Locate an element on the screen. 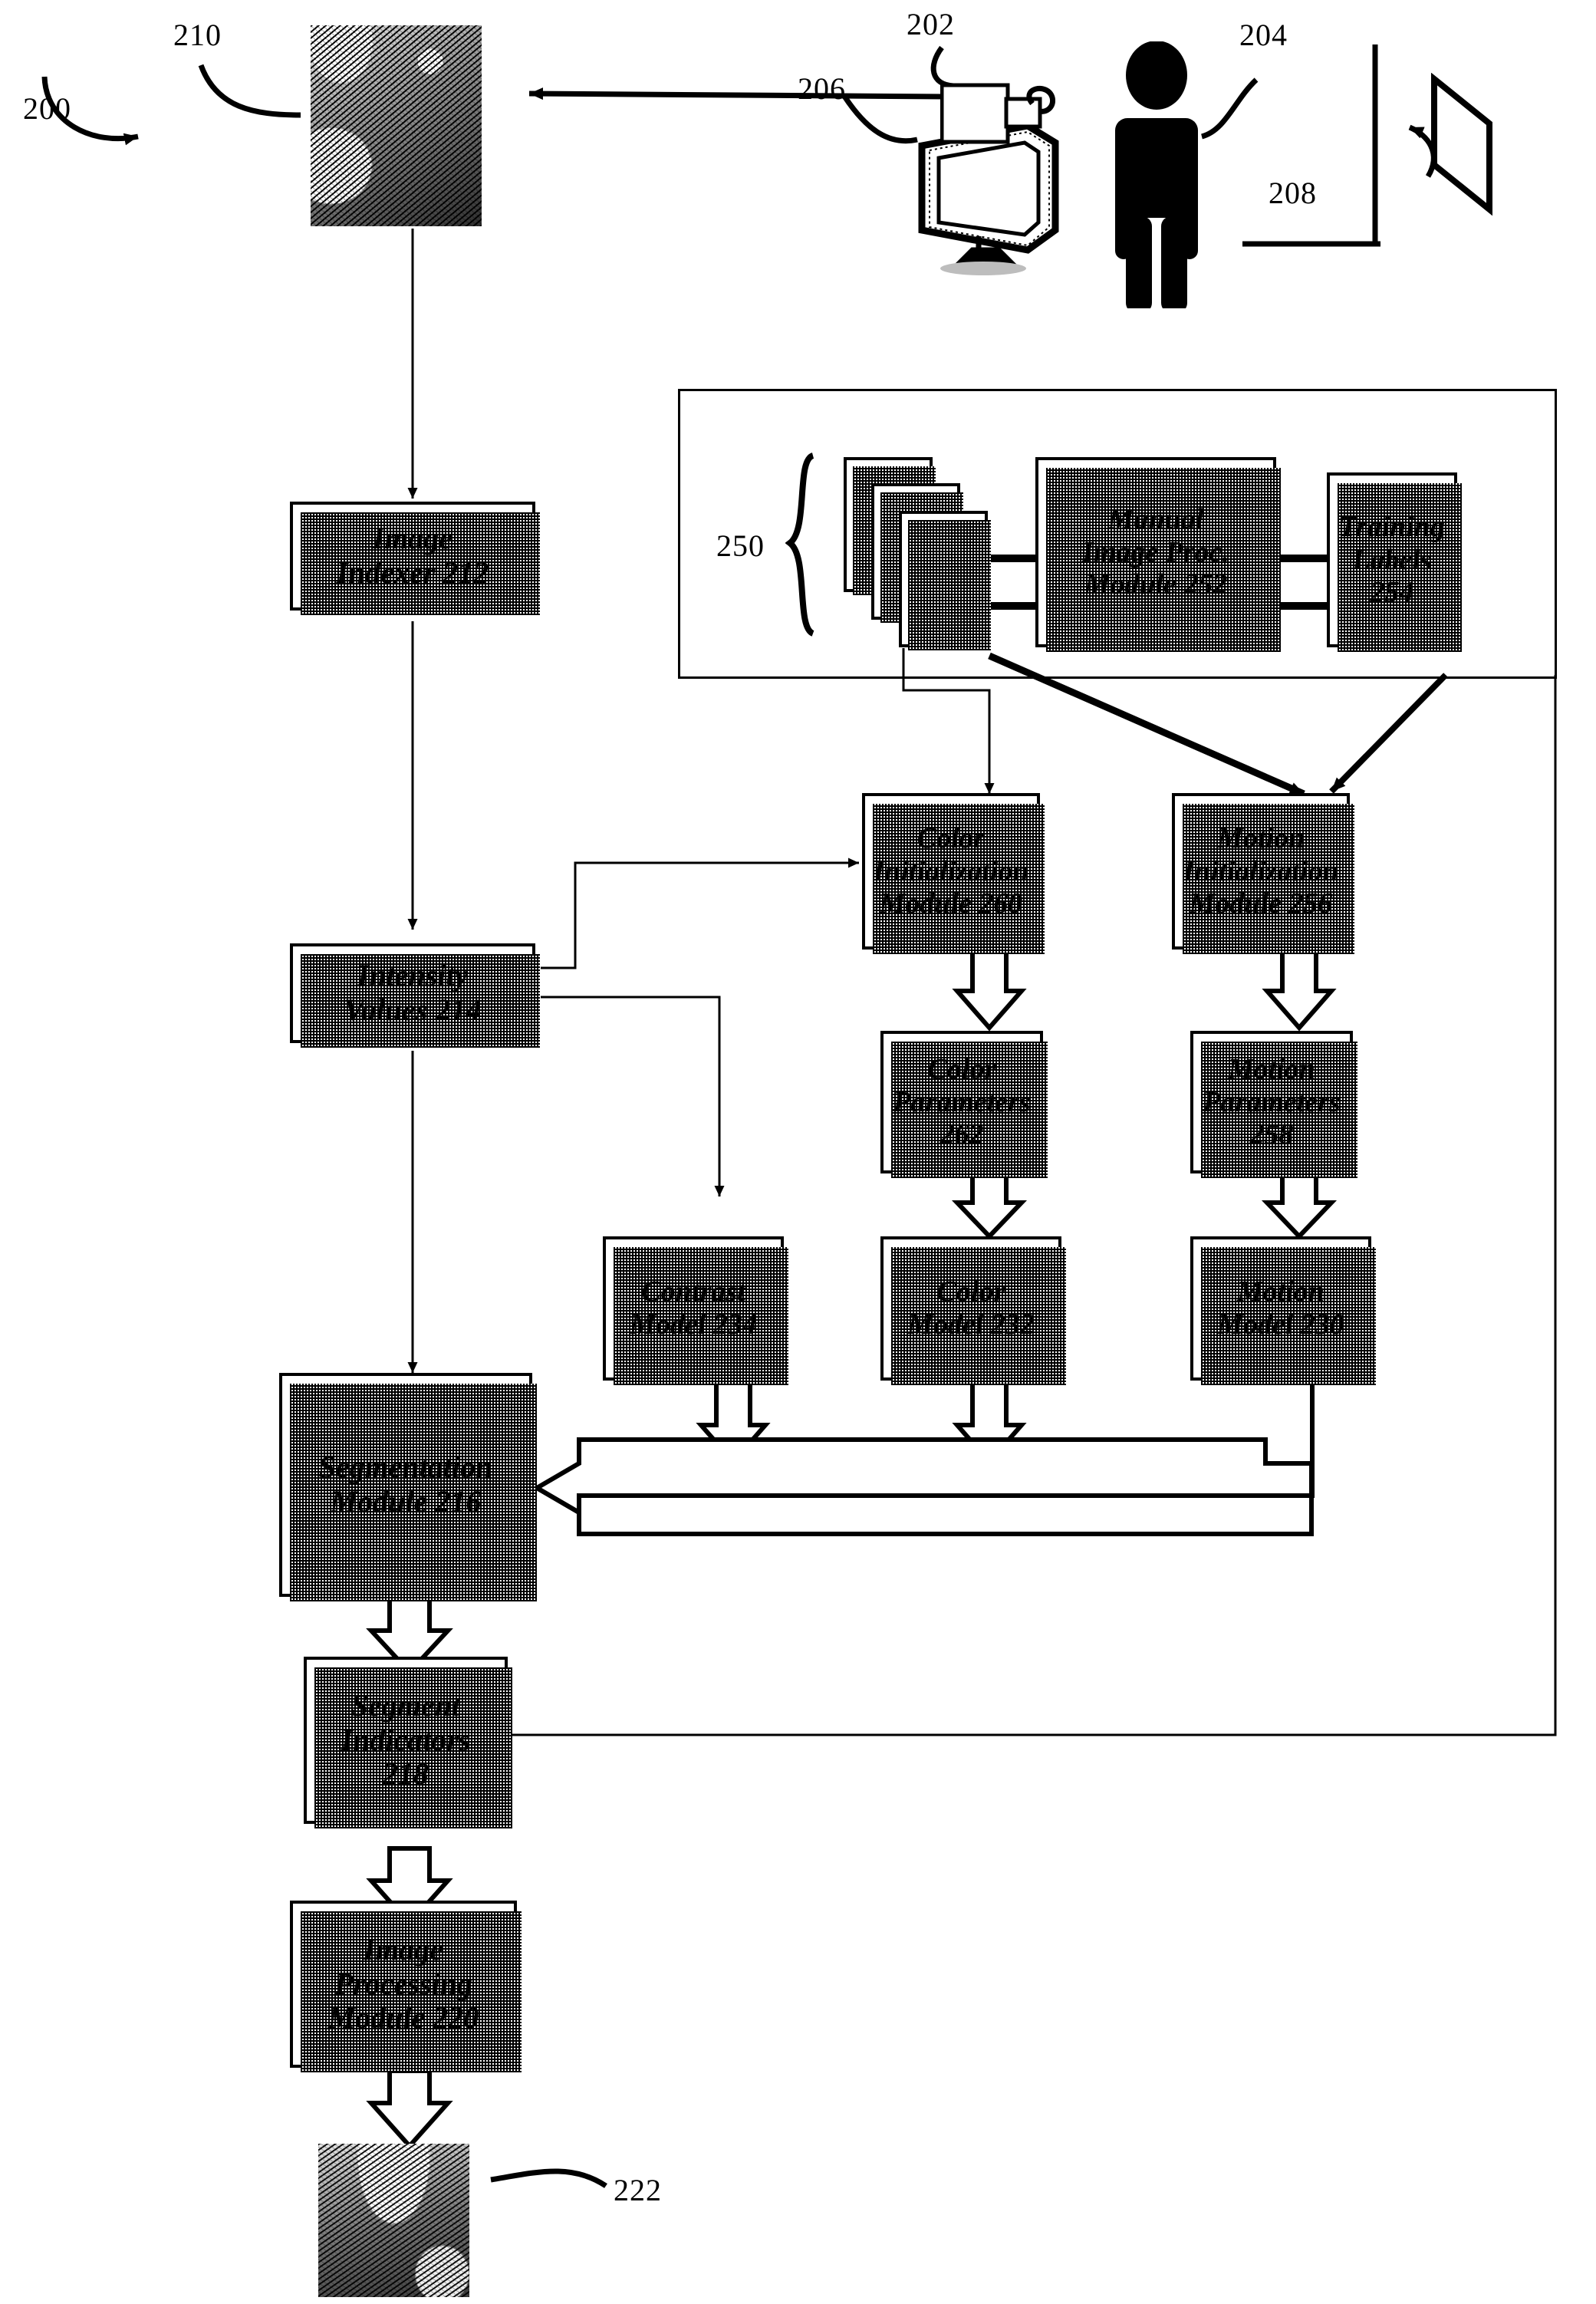 This screenshot has height=2304, width=1596. color-initialization-module-label: Color Initialization Module 260 is located at coordinates (951, 871).